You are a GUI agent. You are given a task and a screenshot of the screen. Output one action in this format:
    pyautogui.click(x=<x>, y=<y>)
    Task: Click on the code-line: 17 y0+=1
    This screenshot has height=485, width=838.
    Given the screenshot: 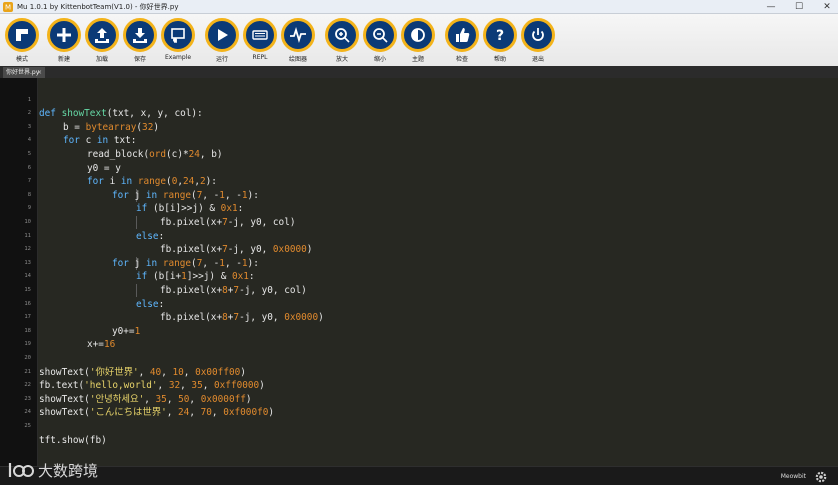 What is the action you would take?
    pyautogui.click(x=419, y=317)
    